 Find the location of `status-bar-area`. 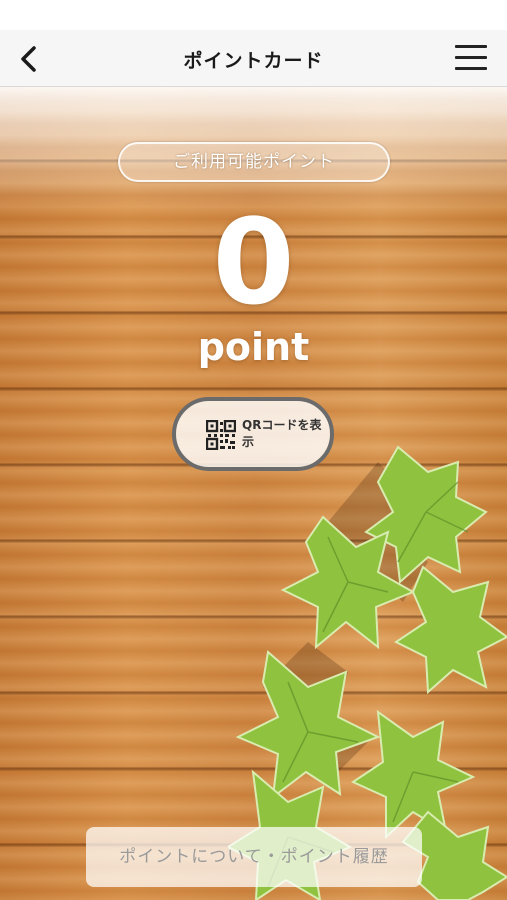

status-bar-area is located at coordinates (253, 15).